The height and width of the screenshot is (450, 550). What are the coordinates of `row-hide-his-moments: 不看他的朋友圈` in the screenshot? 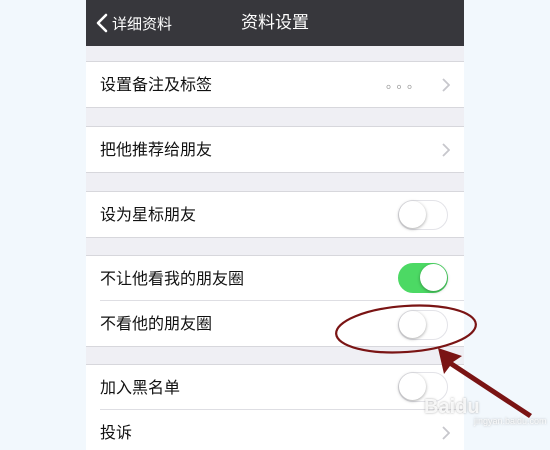 It's located at (275, 323).